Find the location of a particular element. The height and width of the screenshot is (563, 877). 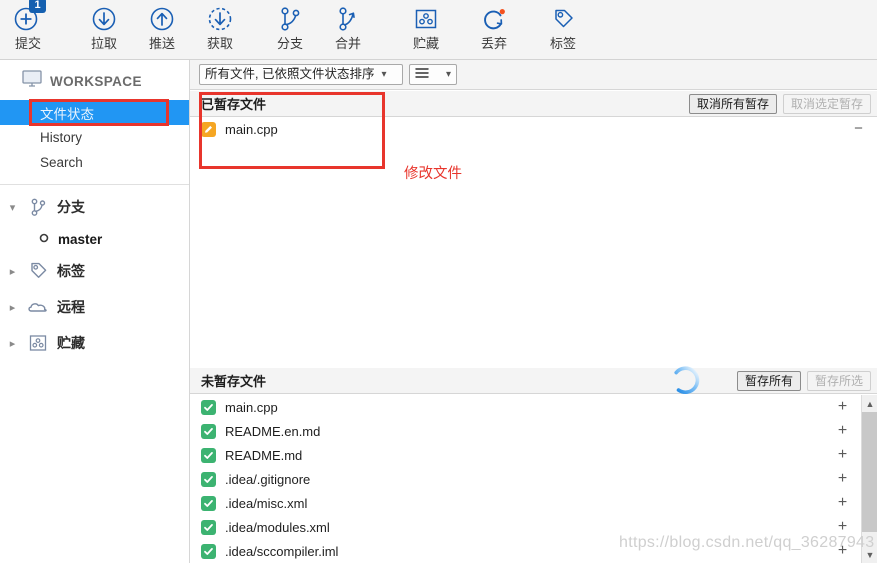

unstage-selected-button: 取消选定暂存 is located at coordinates (826, 104).